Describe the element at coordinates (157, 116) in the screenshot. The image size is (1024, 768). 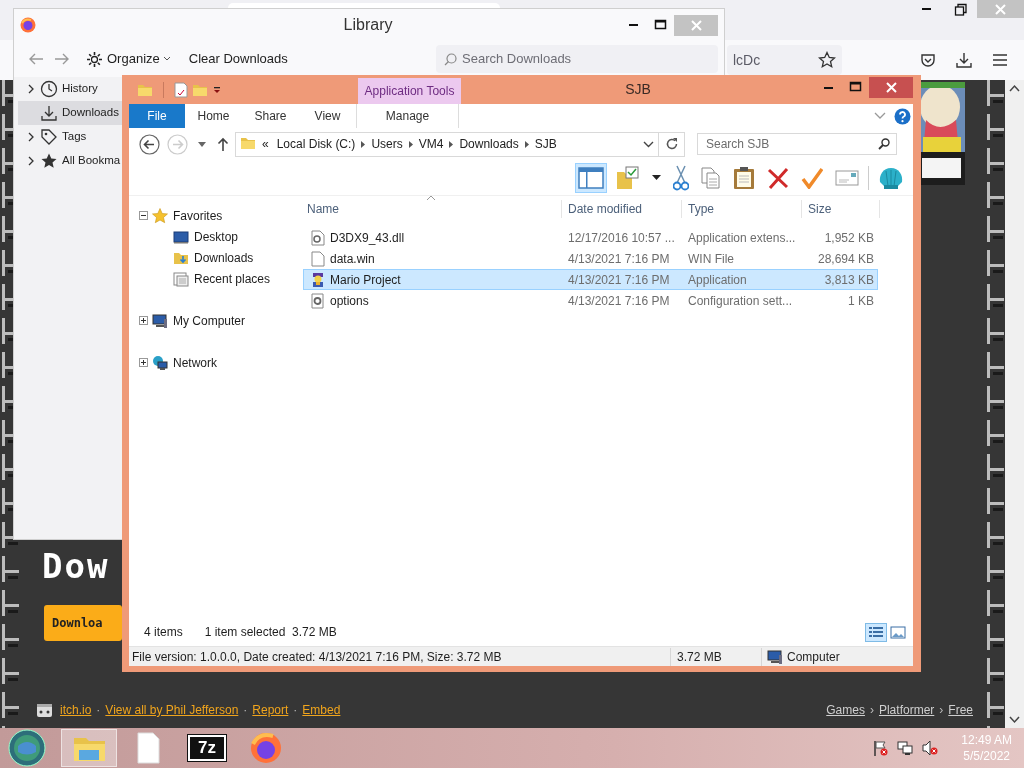
I see `ribbon-tab: File` at that location.